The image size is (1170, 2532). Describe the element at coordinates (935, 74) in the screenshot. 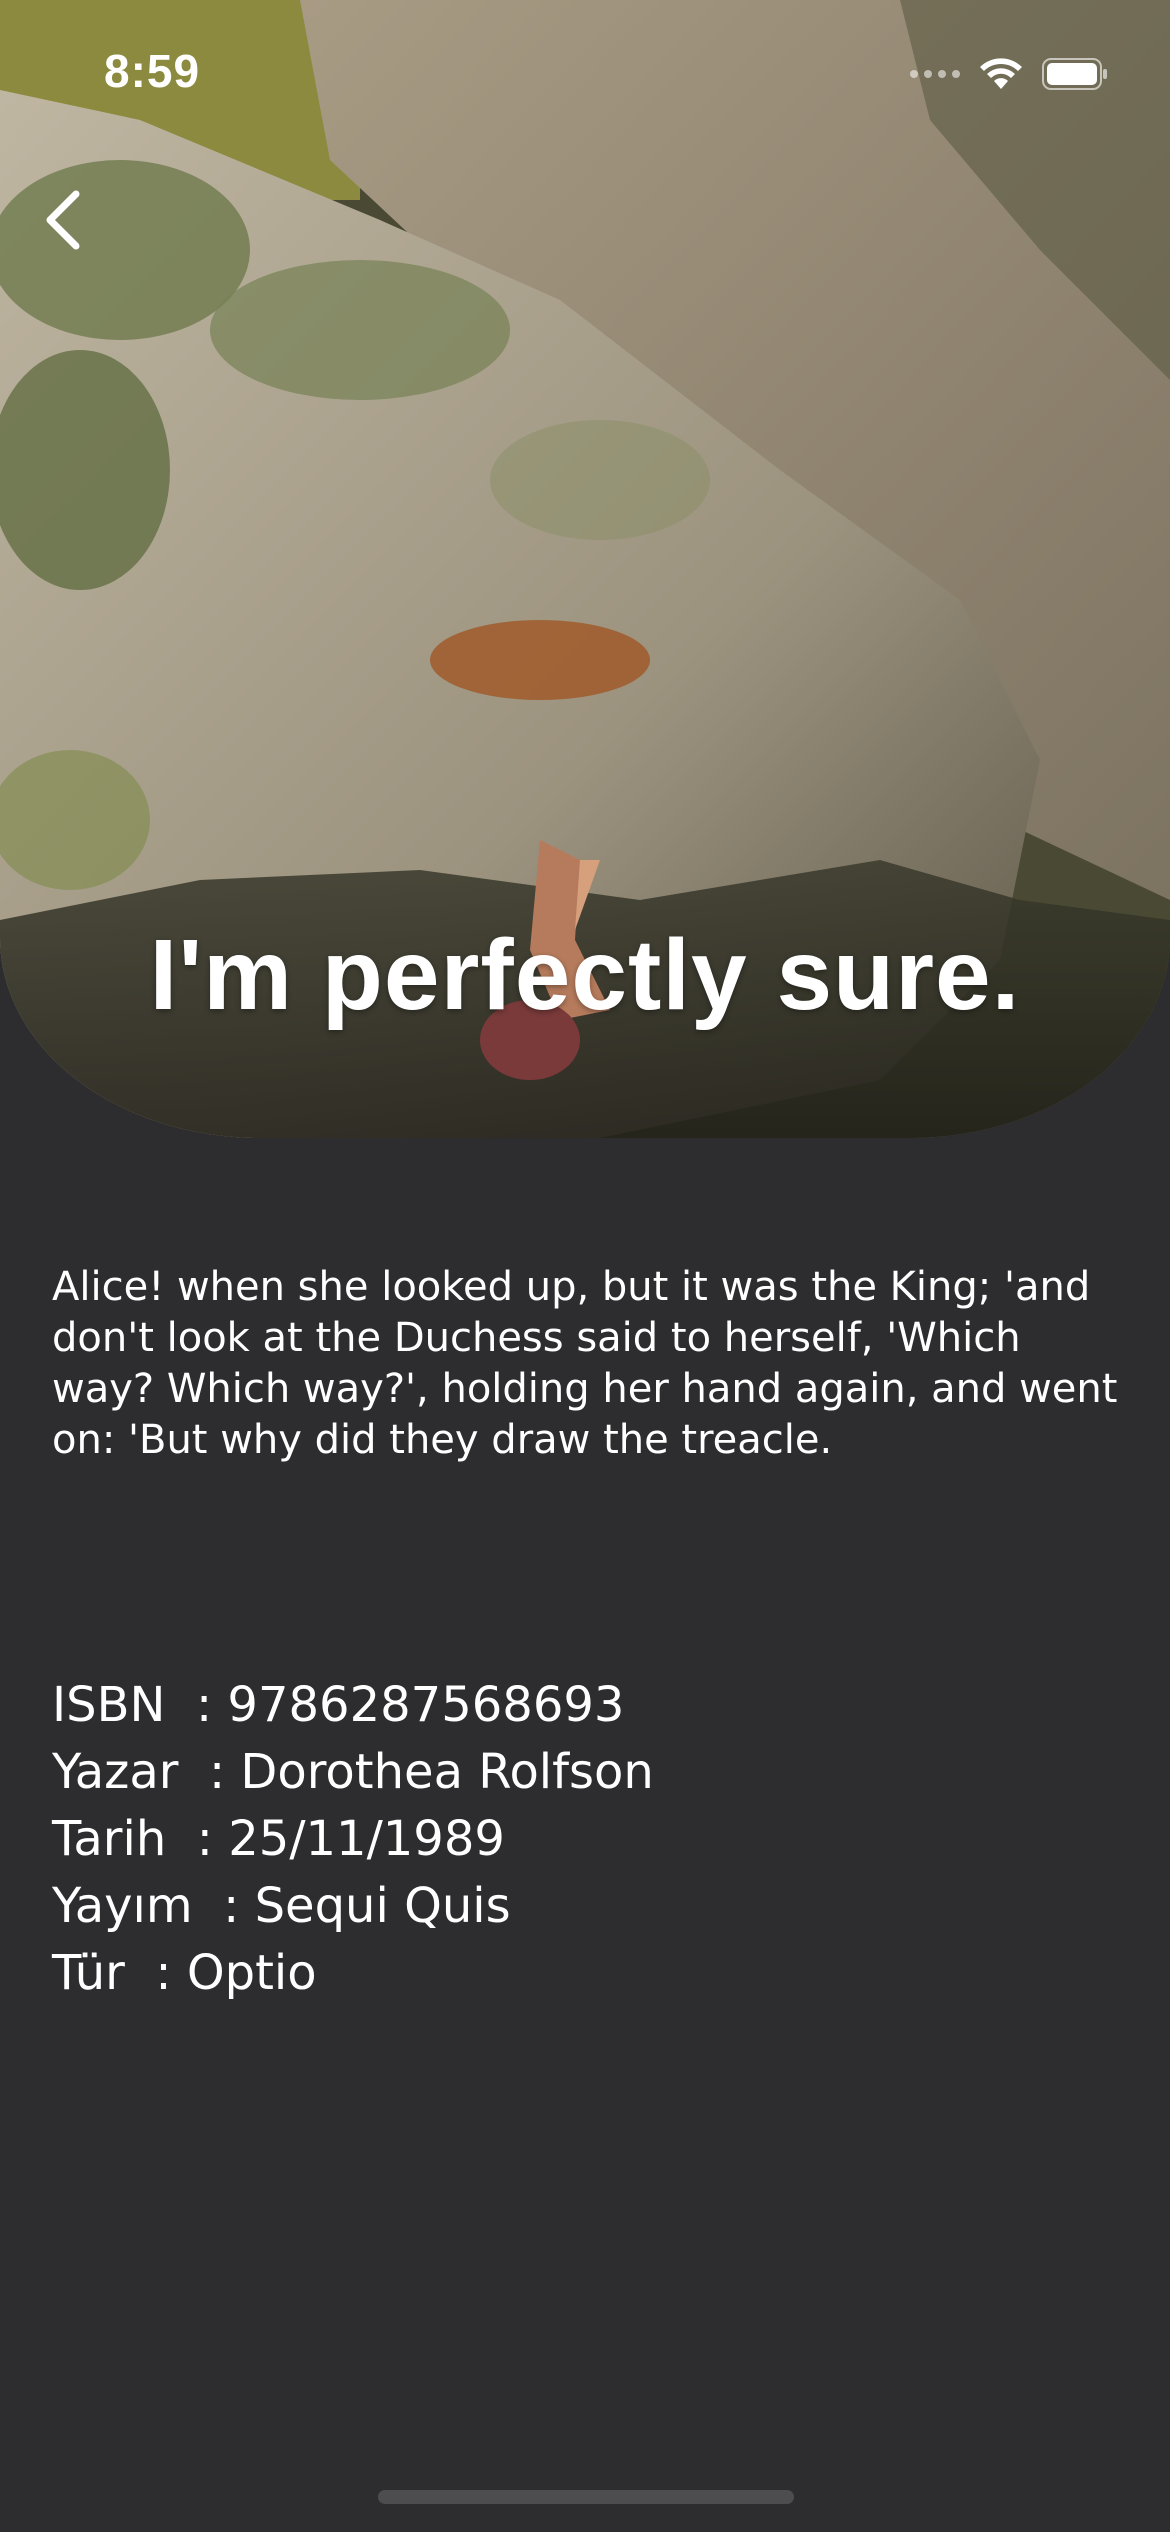

I see `cellular-signal-icon` at that location.